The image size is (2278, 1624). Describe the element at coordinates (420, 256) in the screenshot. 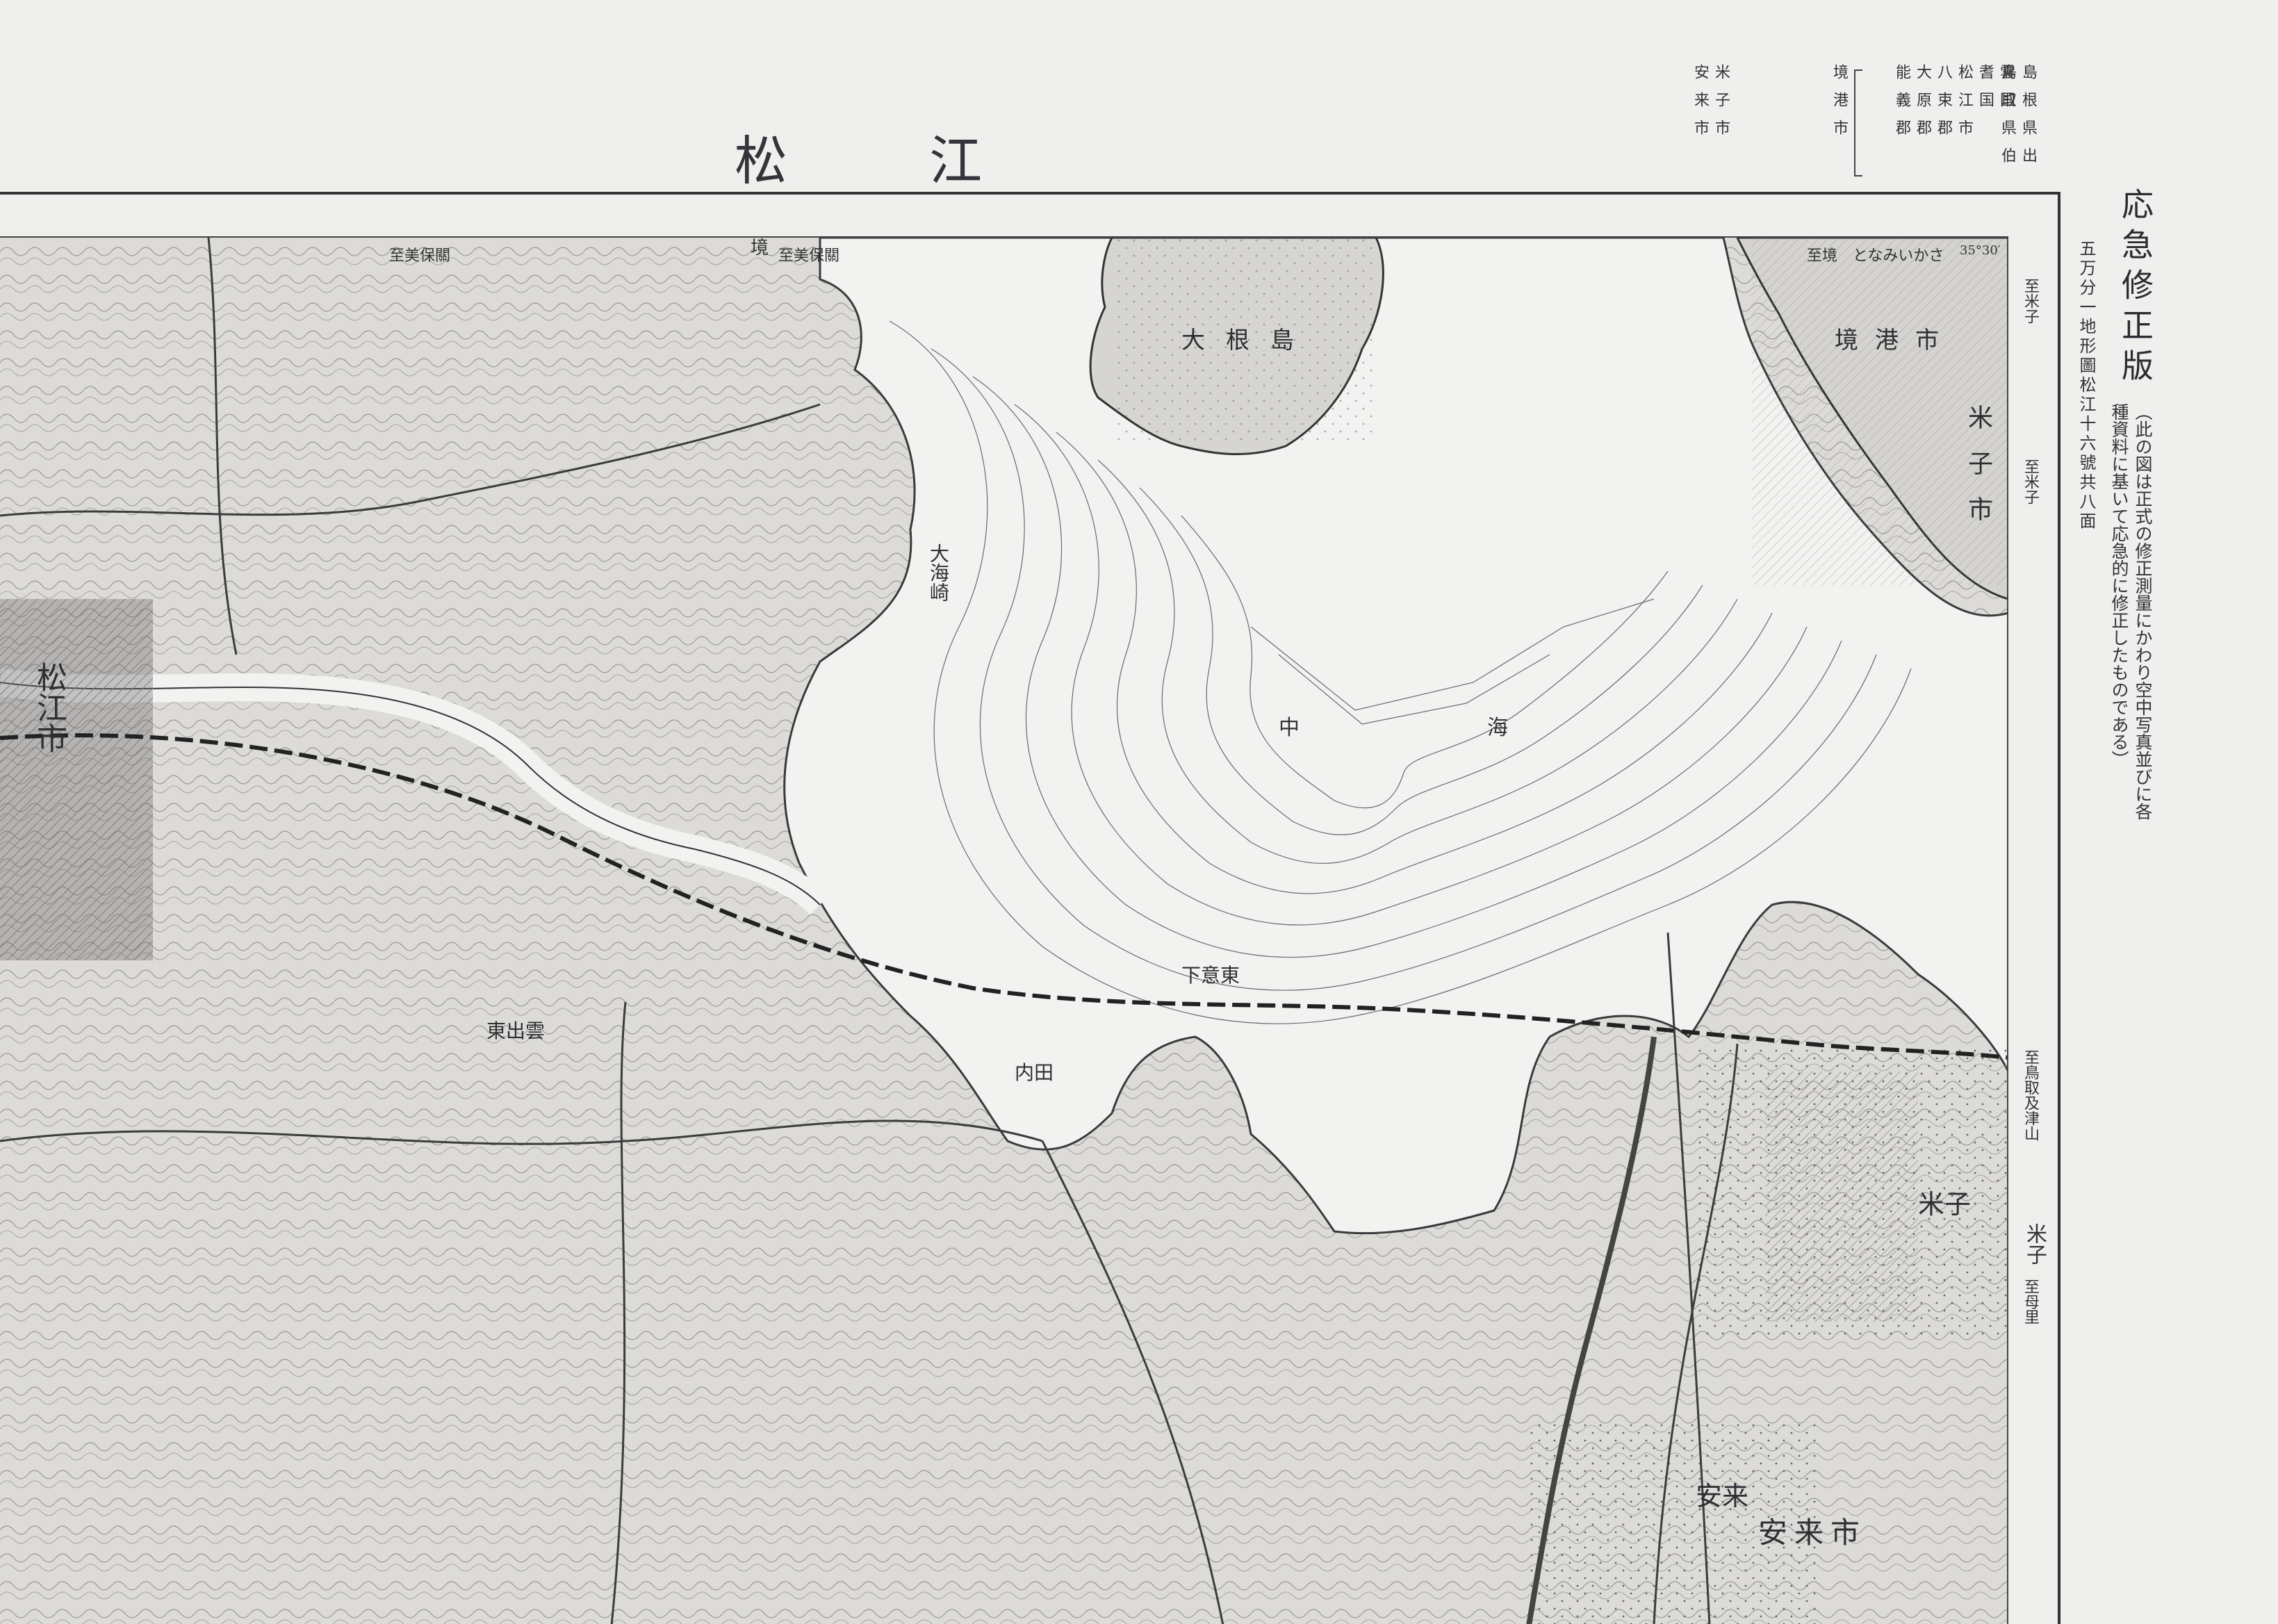

I see `edge-to-mihonoseki-left: 至美保關` at that location.